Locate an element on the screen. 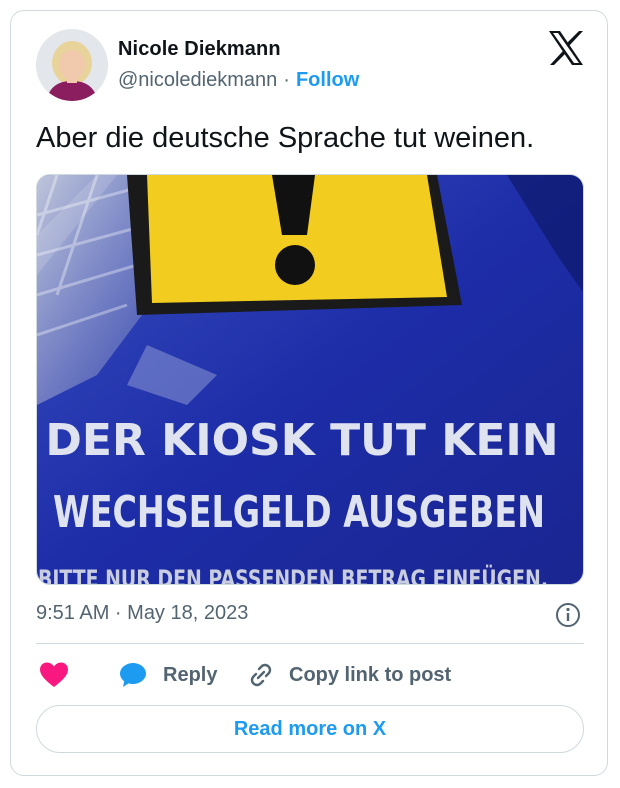  reply-button: Reply is located at coordinates (168, 675).